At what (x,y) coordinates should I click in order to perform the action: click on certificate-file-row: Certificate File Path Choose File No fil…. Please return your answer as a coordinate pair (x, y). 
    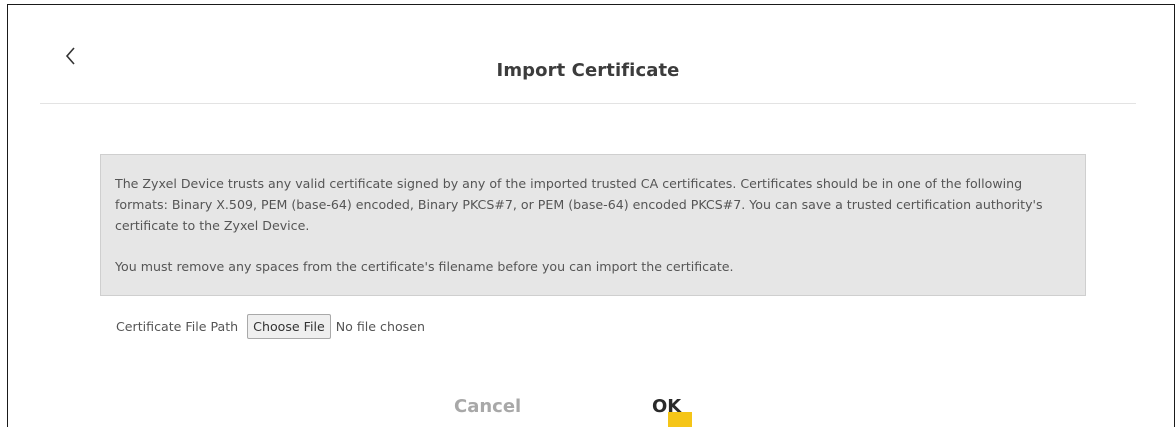
    Looking at the image, I should click on (270, 326).